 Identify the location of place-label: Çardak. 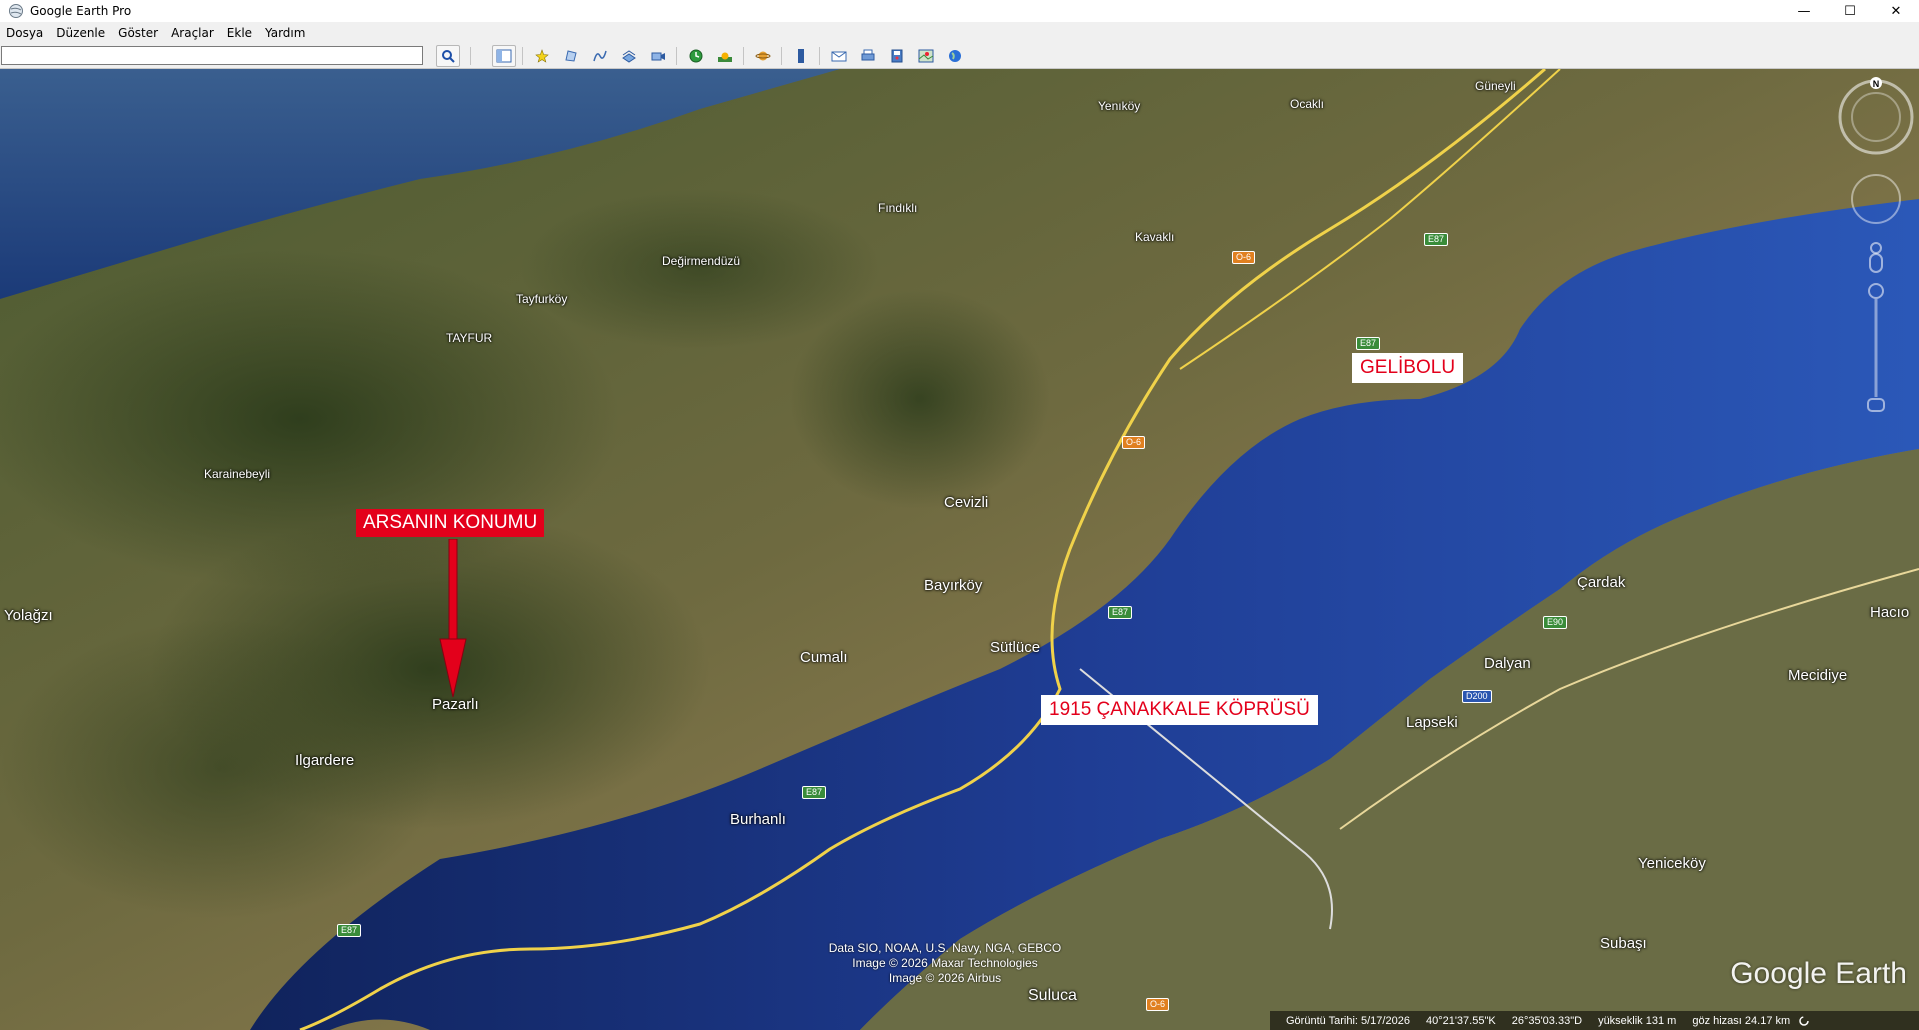
(1601, 582).